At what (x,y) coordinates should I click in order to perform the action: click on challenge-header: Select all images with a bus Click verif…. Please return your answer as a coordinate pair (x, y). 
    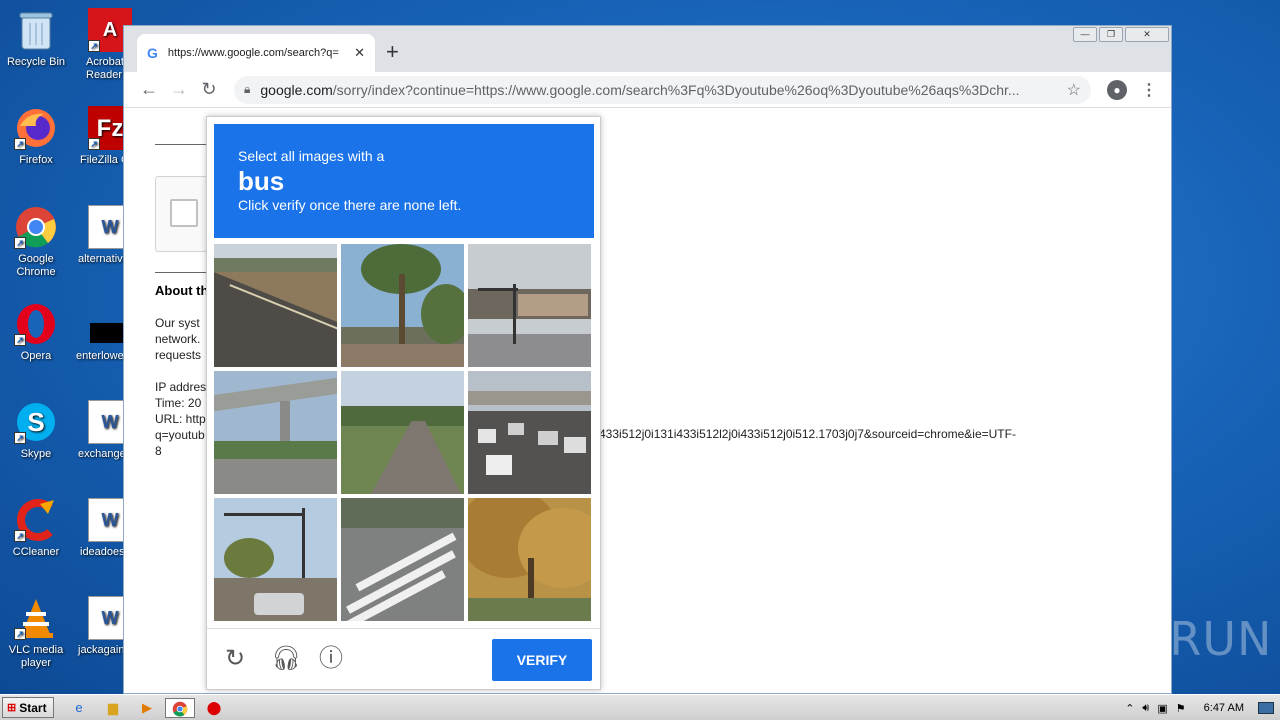
    Looking at the image, I should click on (404, 181).